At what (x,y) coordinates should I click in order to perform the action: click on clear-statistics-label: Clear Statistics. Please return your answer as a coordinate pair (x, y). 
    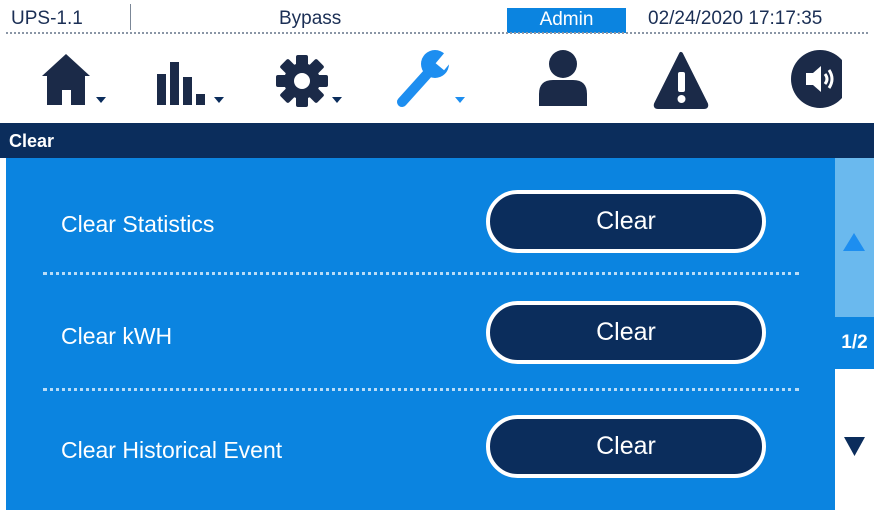
    Looking at the image, I should click on (138, 224).